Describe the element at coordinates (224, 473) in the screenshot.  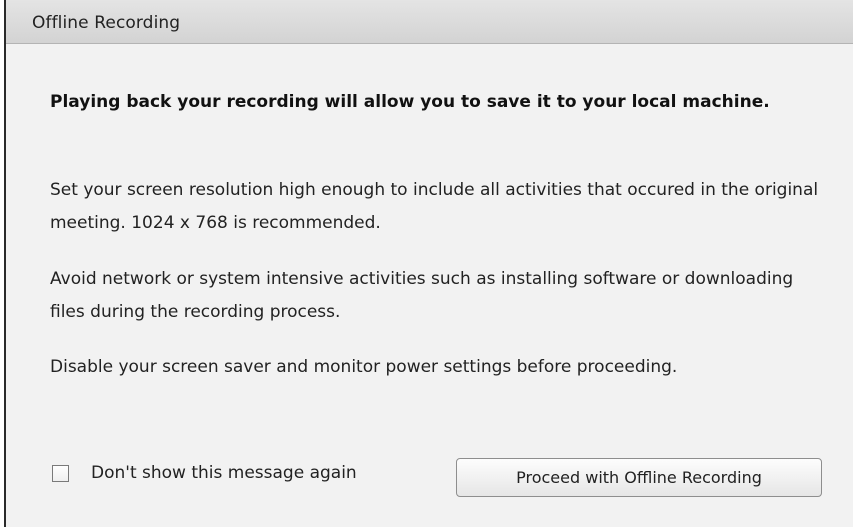
I see `dont-show-again-label: Don't show this message again` at that location.